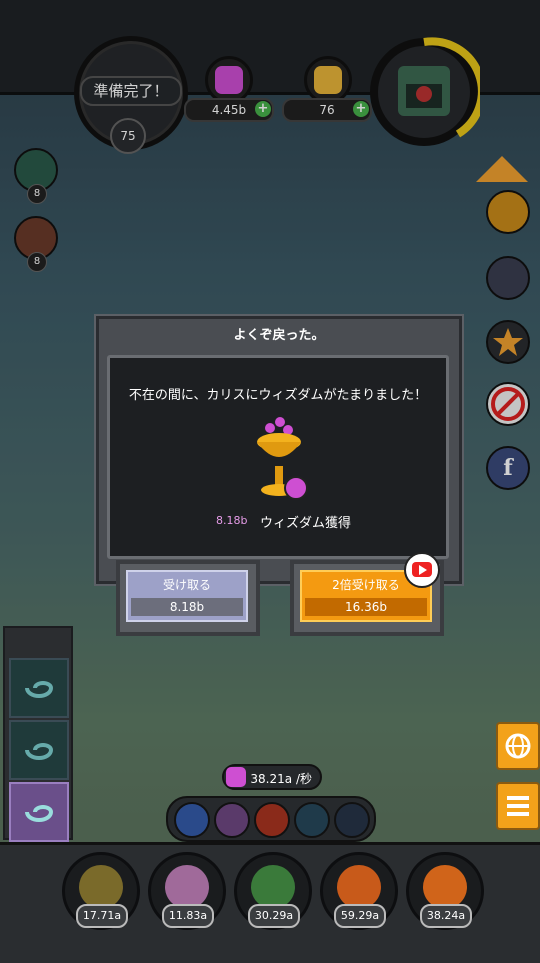  I want to click on hero-dps: 30.29a, so click(274, 916).